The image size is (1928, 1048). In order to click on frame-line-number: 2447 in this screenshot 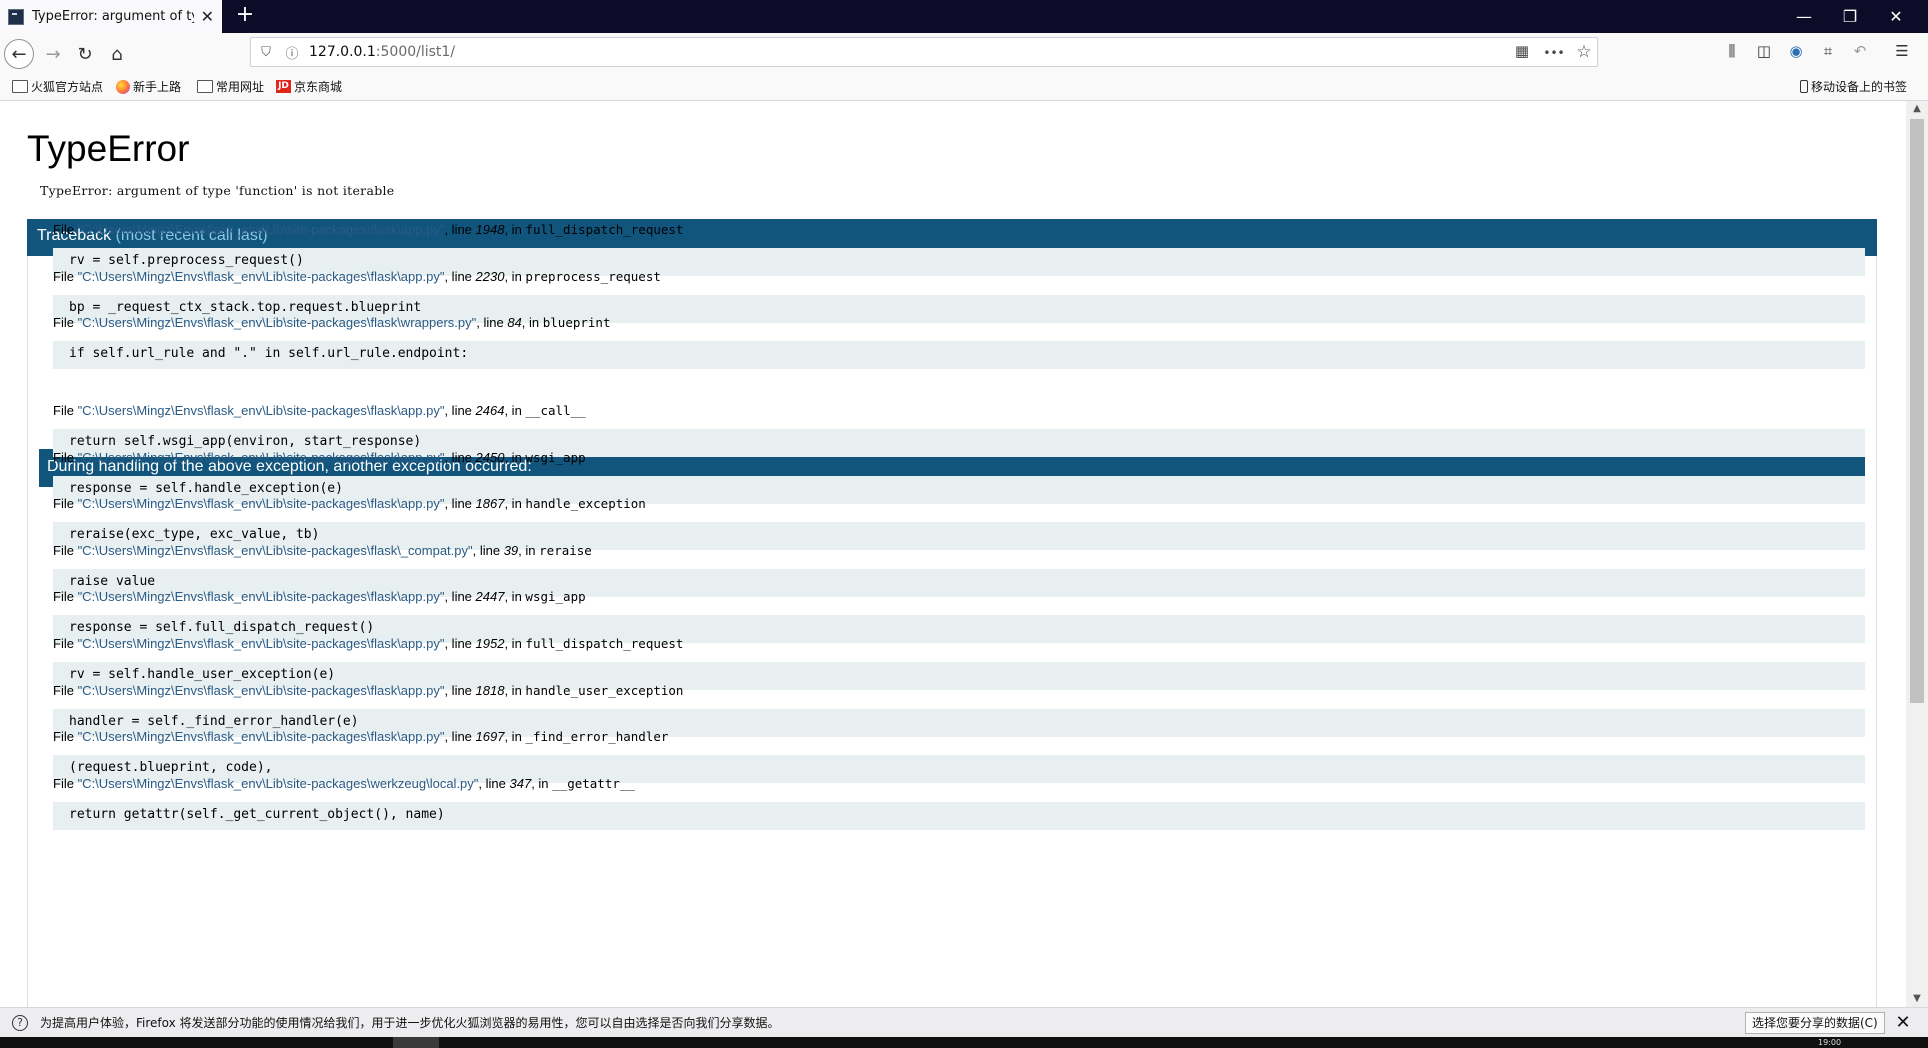, I will do `click(490, 597)`.